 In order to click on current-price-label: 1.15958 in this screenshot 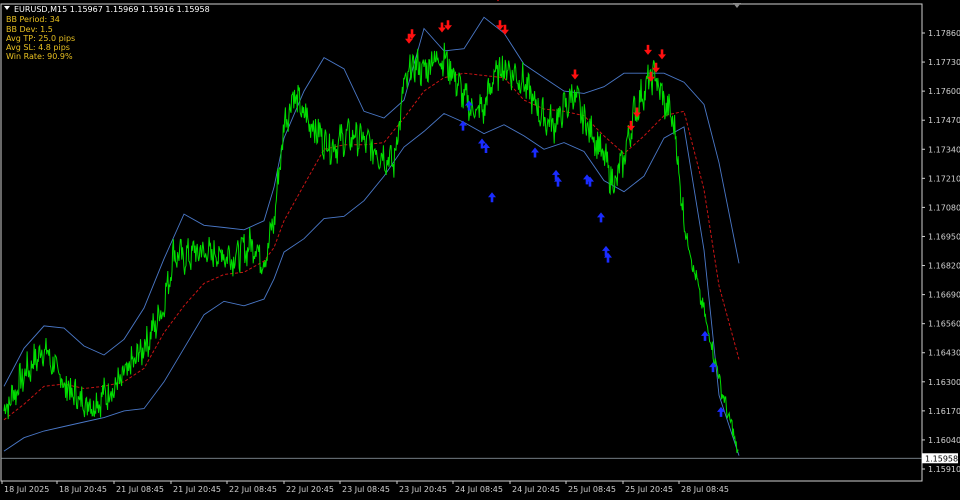, I will do `click(941, 458)`.